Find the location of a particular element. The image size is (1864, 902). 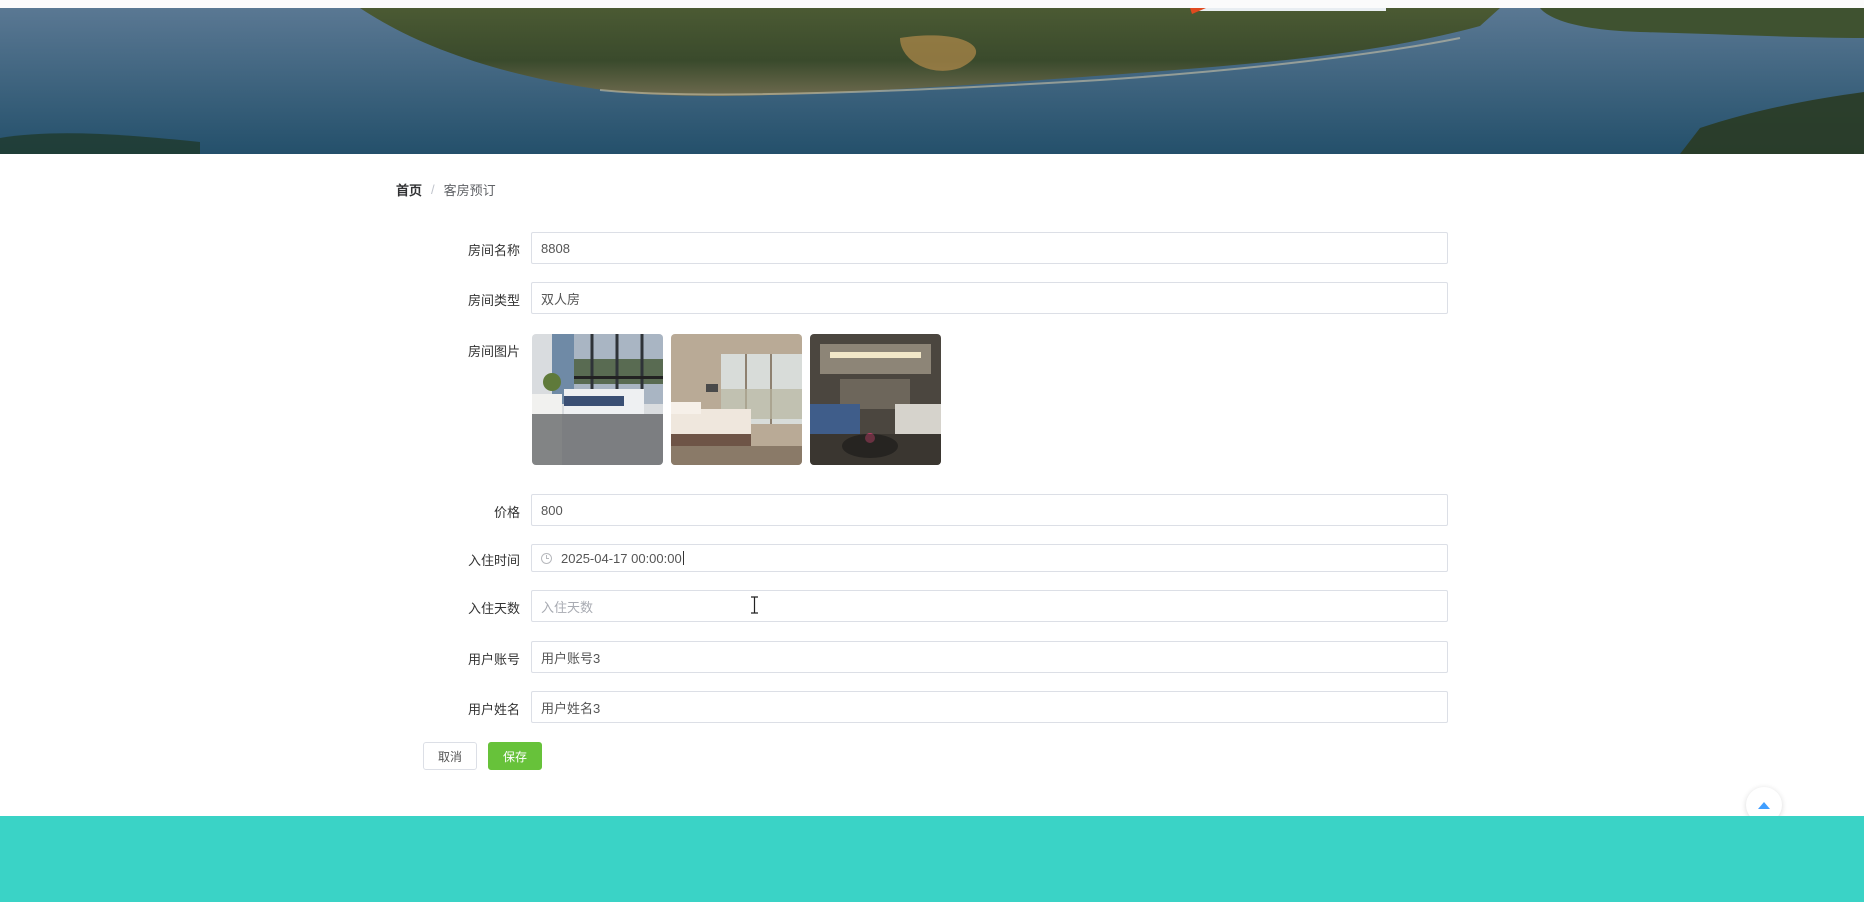

user-name-input: 用户姓名3 is located at coordinates (989, 707).